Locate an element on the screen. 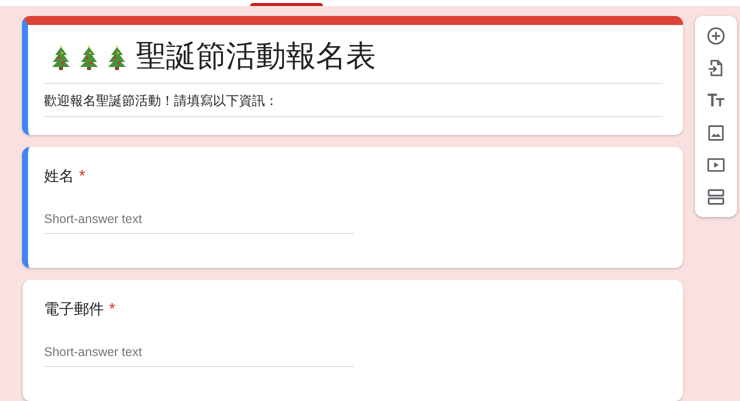 The height and width of the screenshot is (401, 740). add-circle-icon is located at coordinates (716, 36).